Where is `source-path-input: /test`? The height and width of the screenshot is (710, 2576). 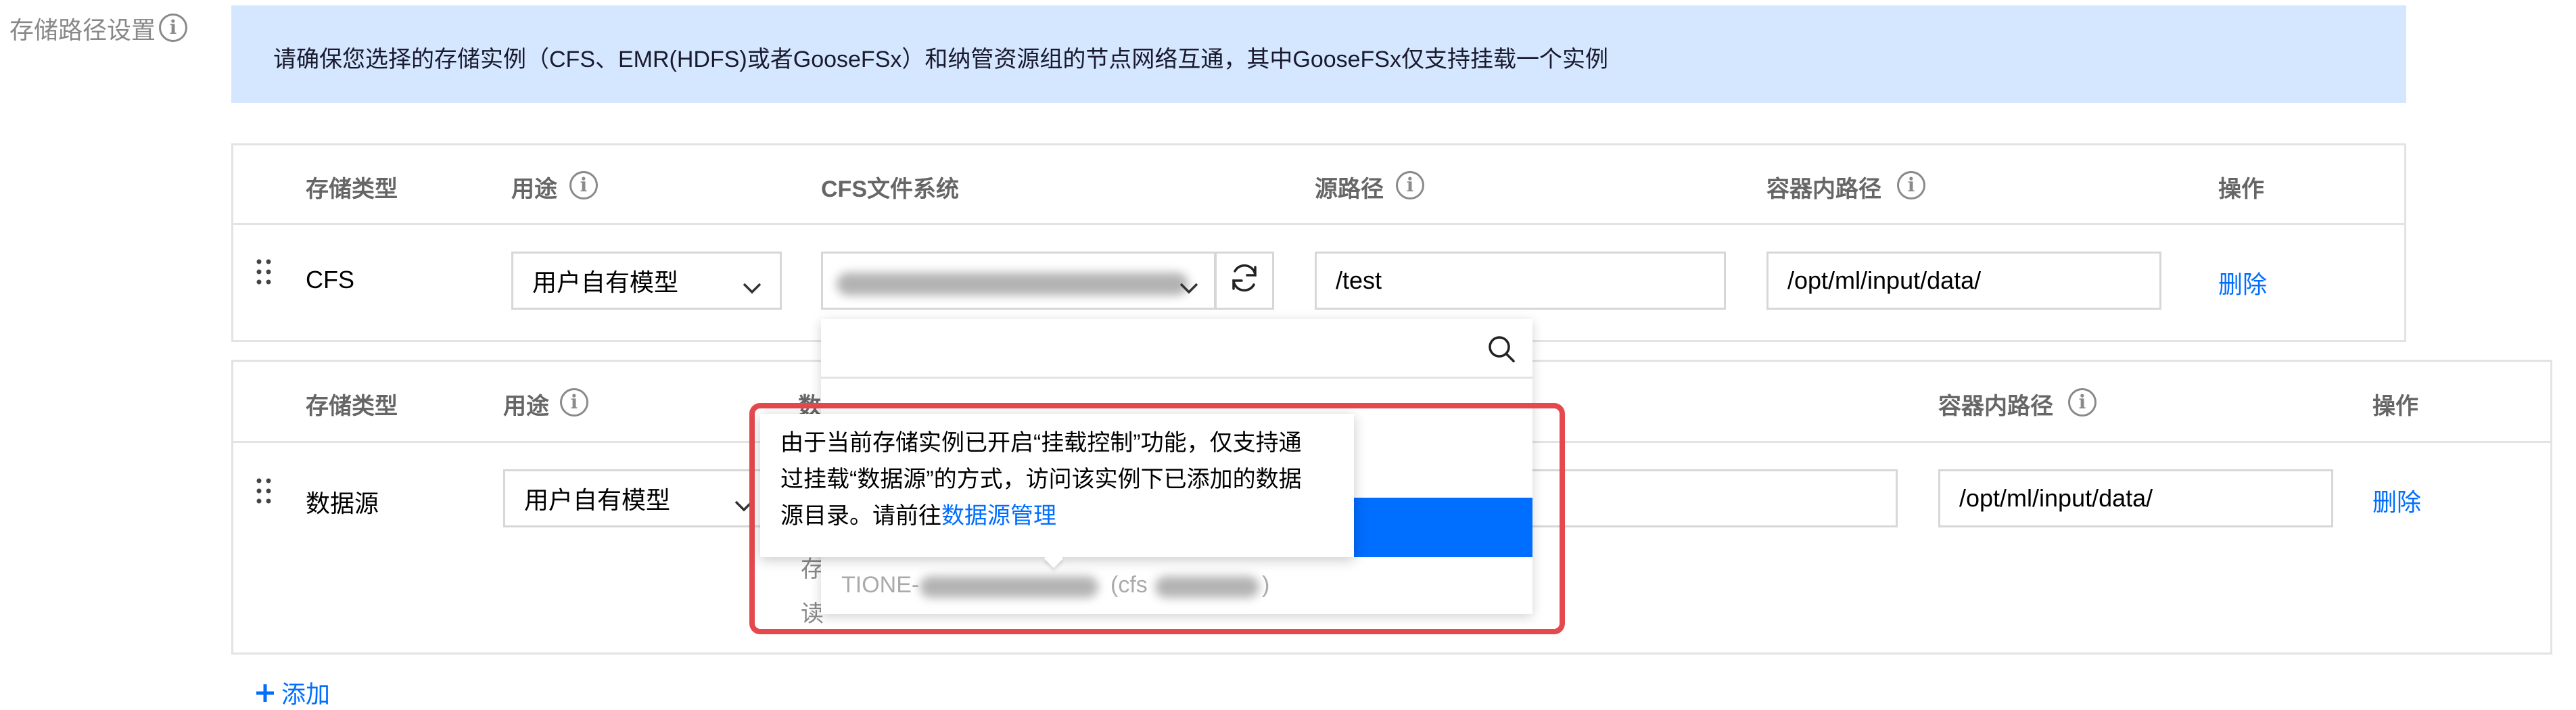
source-path-input: /test is located at coordinates (1520, 281).